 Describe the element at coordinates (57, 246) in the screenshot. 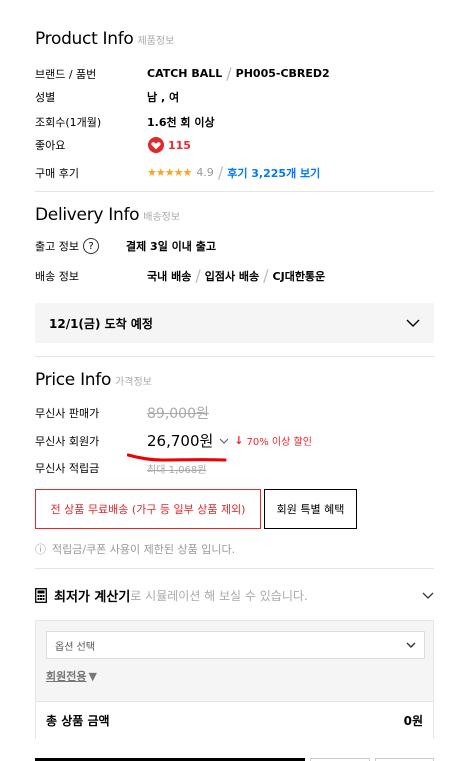

I see `ship-label: 출고 정보` at that location.